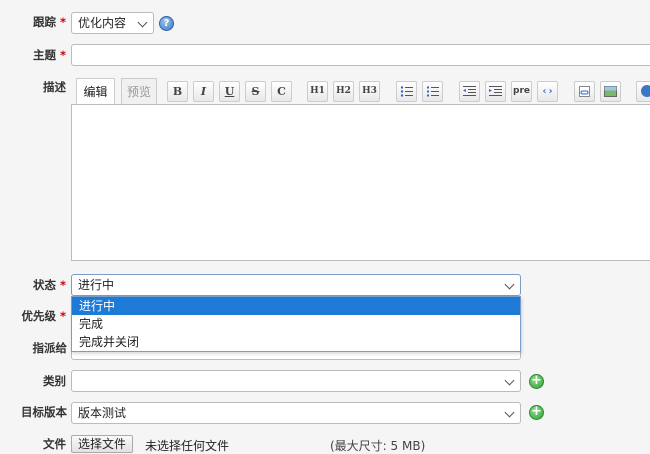 The width and height of the screenshot is (650, 454). What do you see at coordinates (33, 444) in the screenshot?
I see `files-label: 文件` at bounding box center [33, 444].